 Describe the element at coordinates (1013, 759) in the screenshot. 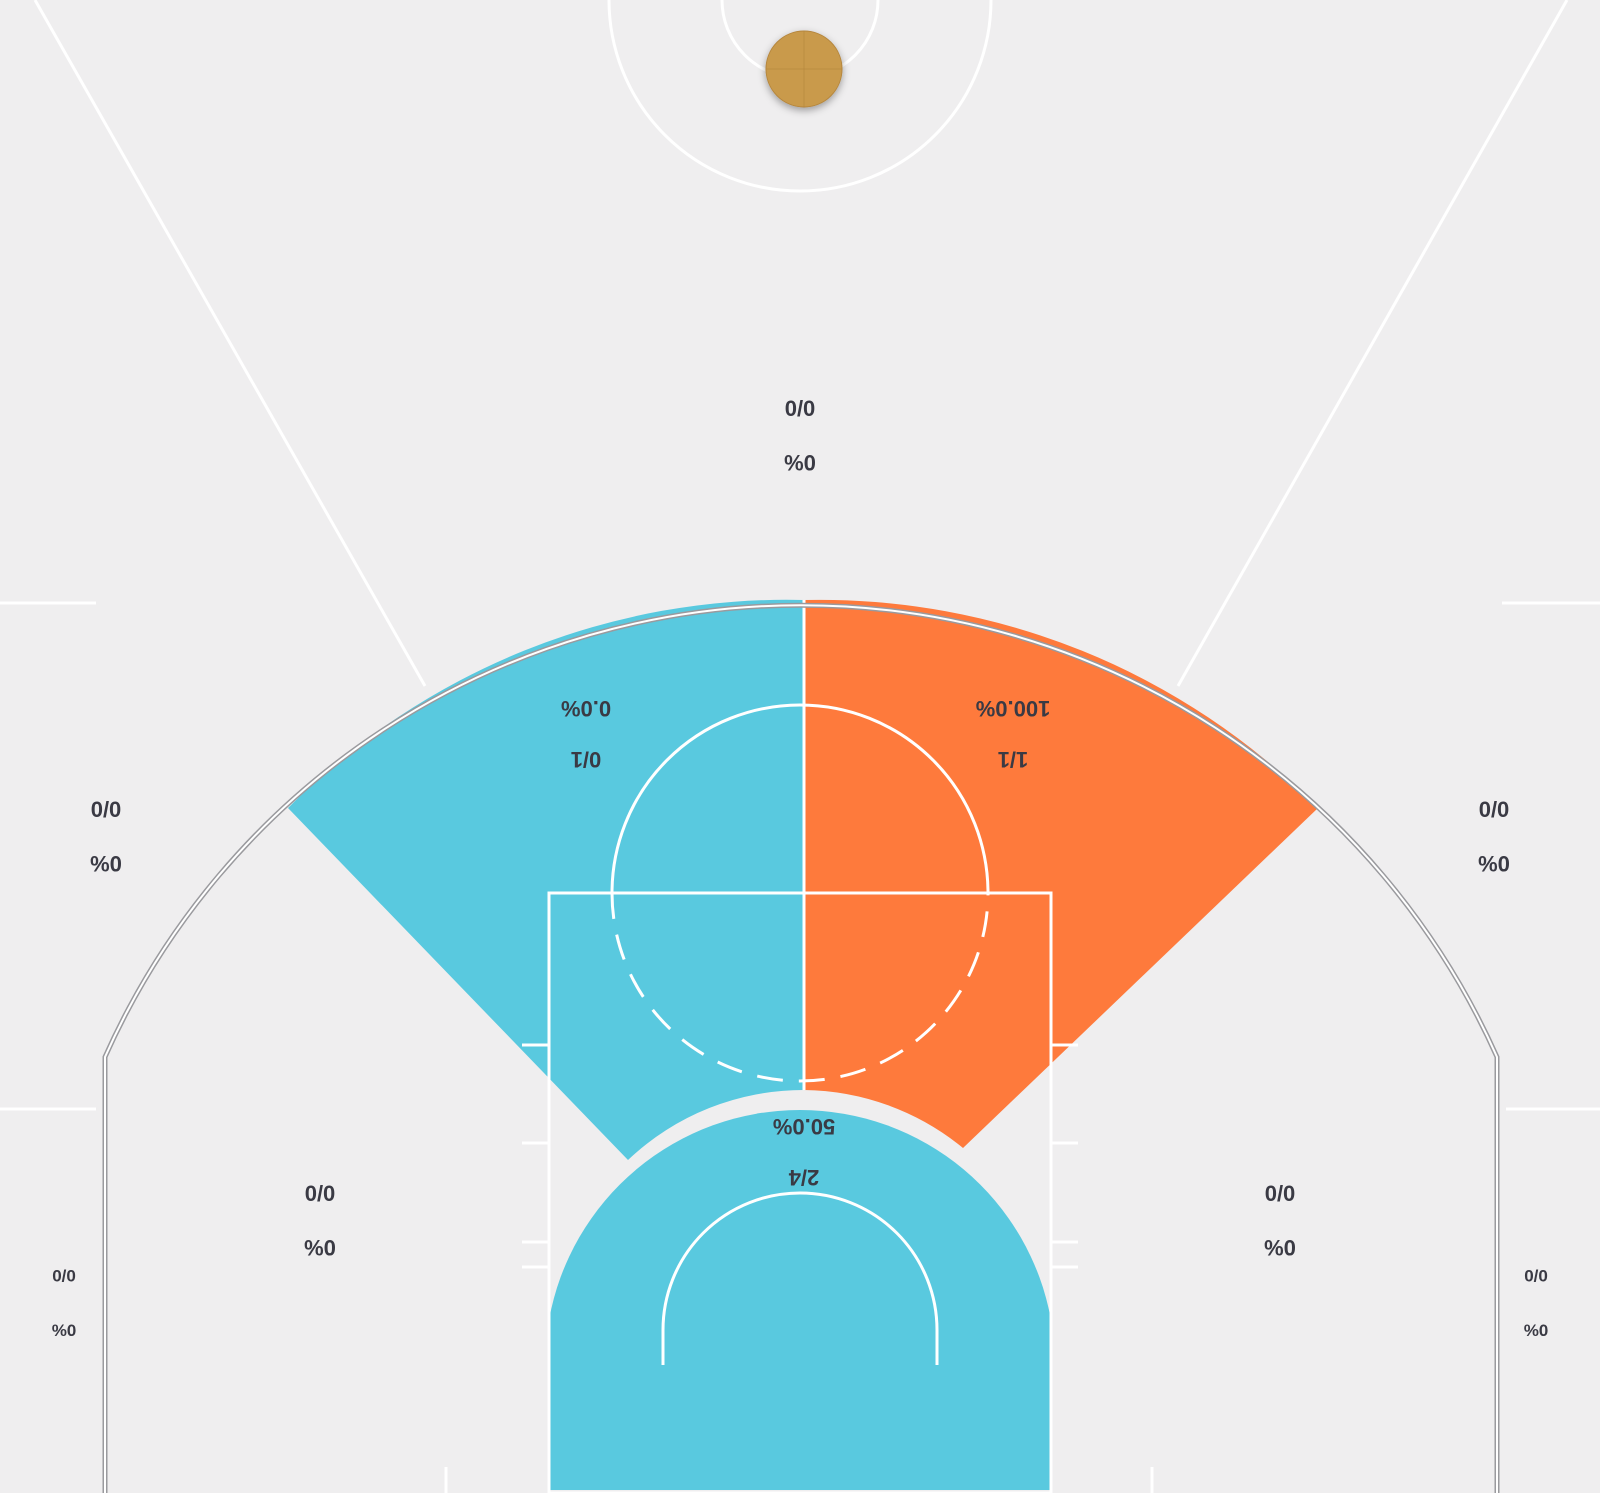

I see `zone-made-attempts: 1/1` at that location.